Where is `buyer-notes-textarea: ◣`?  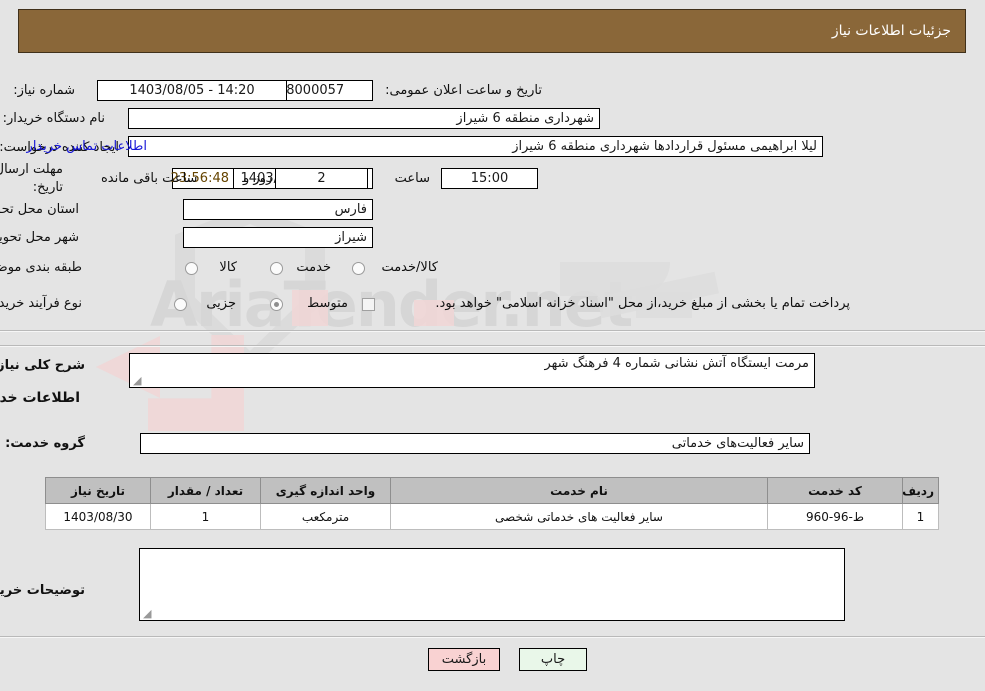 buyer-notes-textarea: ◣ is located at coordinates (492, 584).